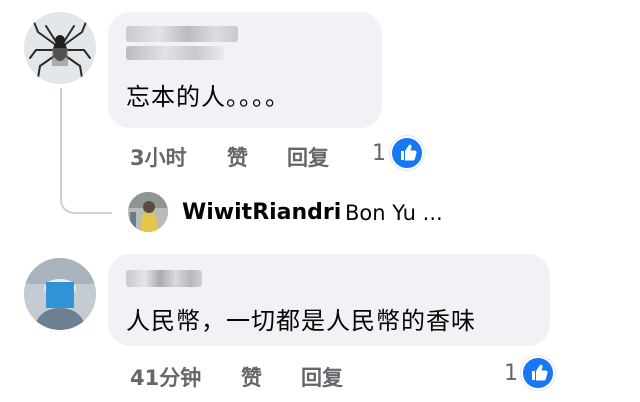  I want to click on comment-1-like-button: 赞, so click(237, 157).